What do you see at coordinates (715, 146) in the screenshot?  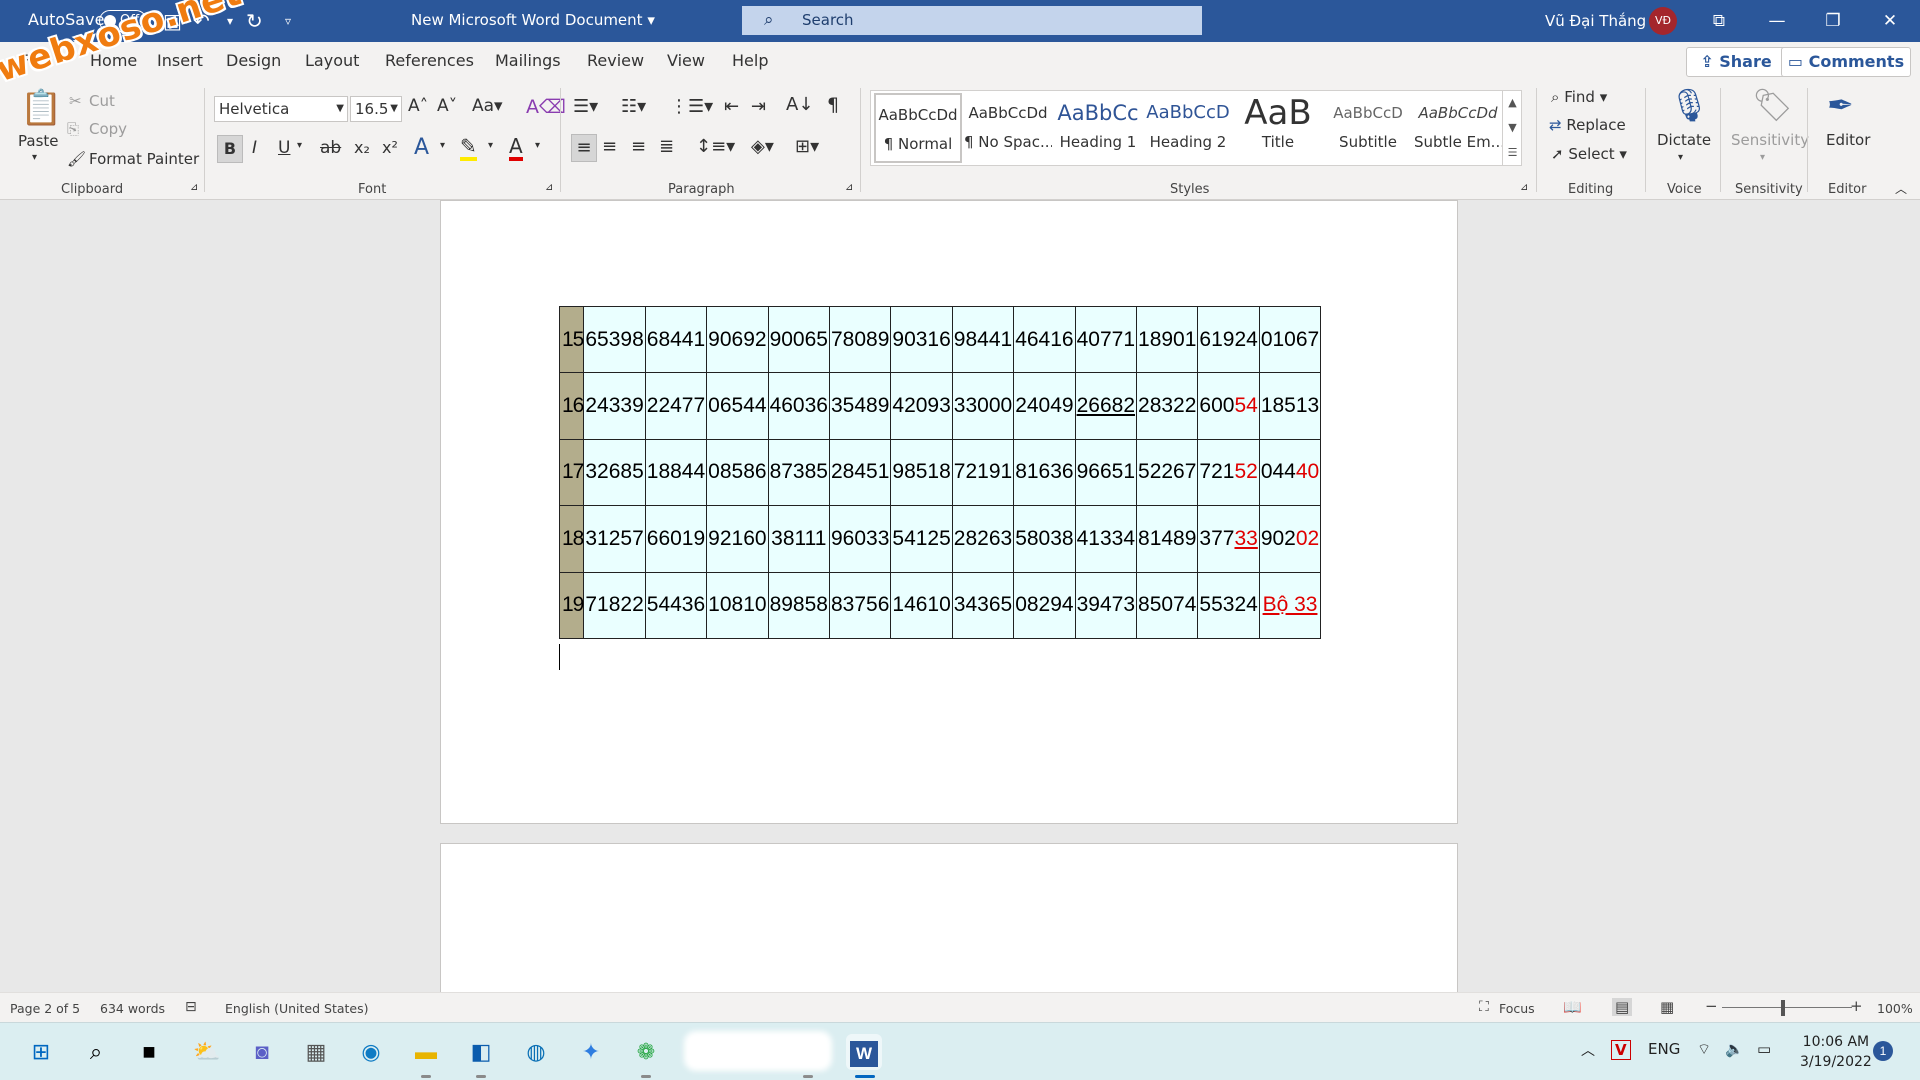 I see `line-spacing-icon: ↕≡▾` at bounding box center [715, 146].